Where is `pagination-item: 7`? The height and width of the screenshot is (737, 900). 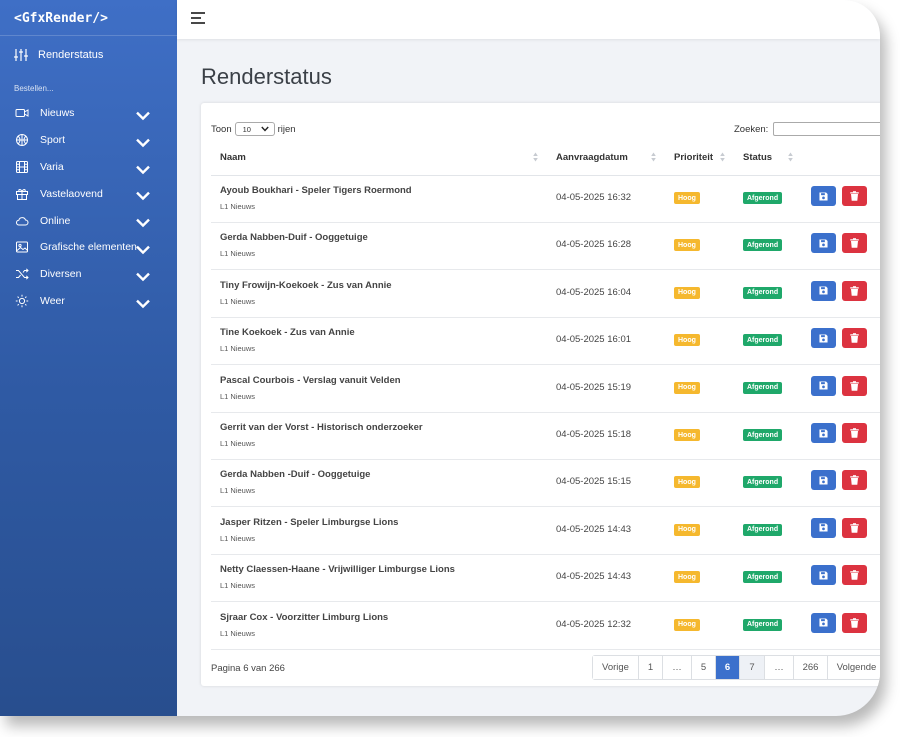 pagination-item: 7 is located at coordinates (752, 667).